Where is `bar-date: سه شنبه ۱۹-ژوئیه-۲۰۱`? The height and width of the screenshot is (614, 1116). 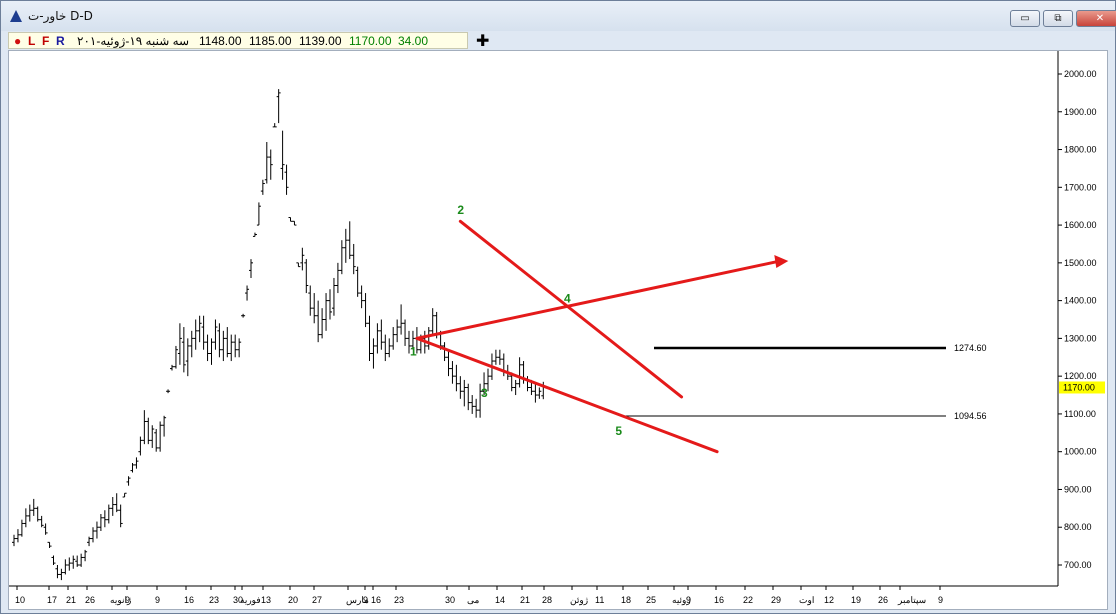 bar-date: سه شنبه ۱۹-ژوئیه-۲۰۱ is located at coordinates (133, 41).